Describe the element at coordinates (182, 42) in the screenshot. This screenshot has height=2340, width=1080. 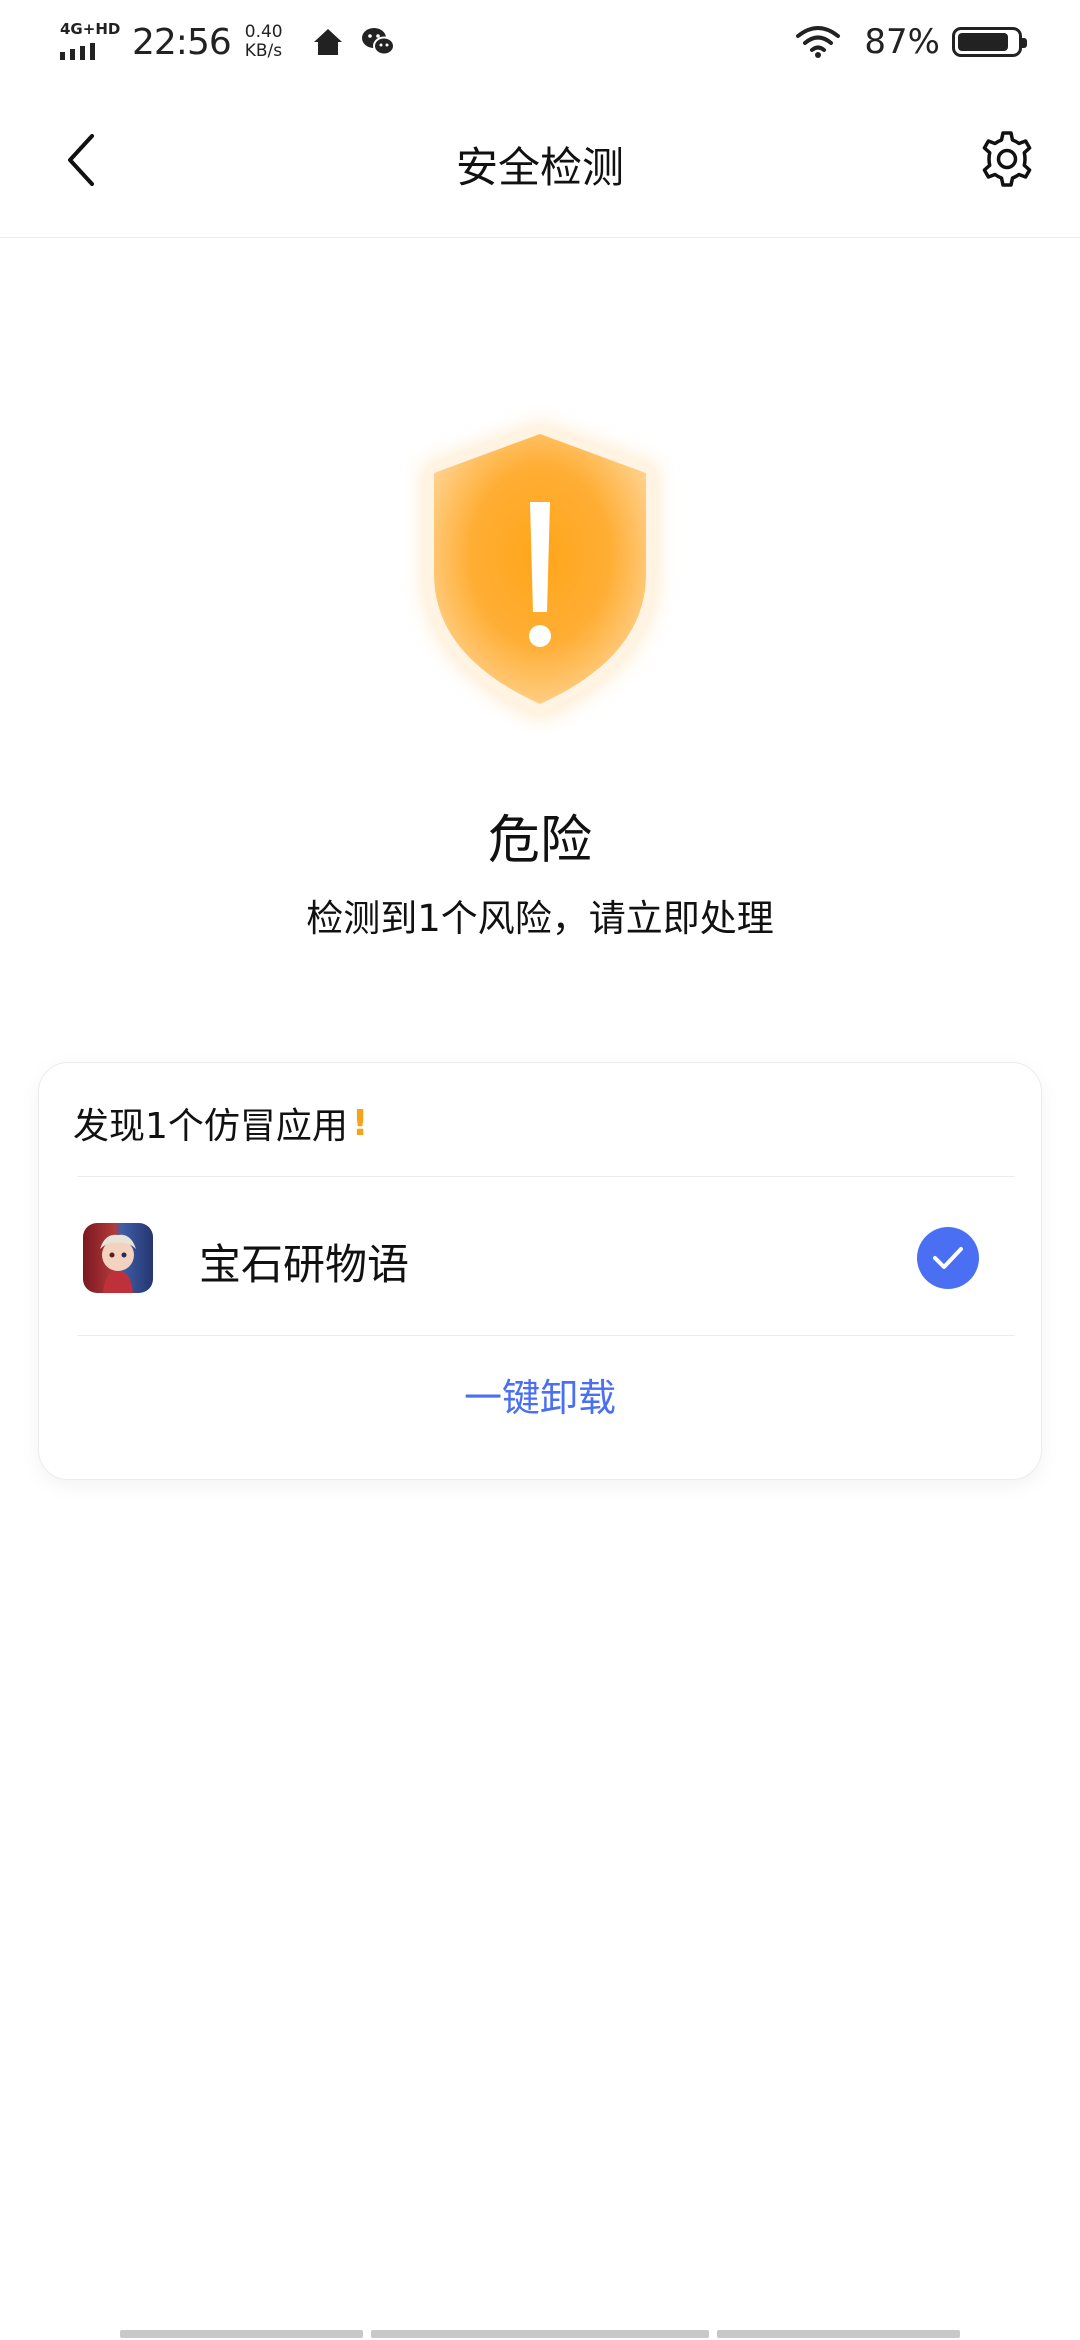
I see `status-time: 22:56` at that location.